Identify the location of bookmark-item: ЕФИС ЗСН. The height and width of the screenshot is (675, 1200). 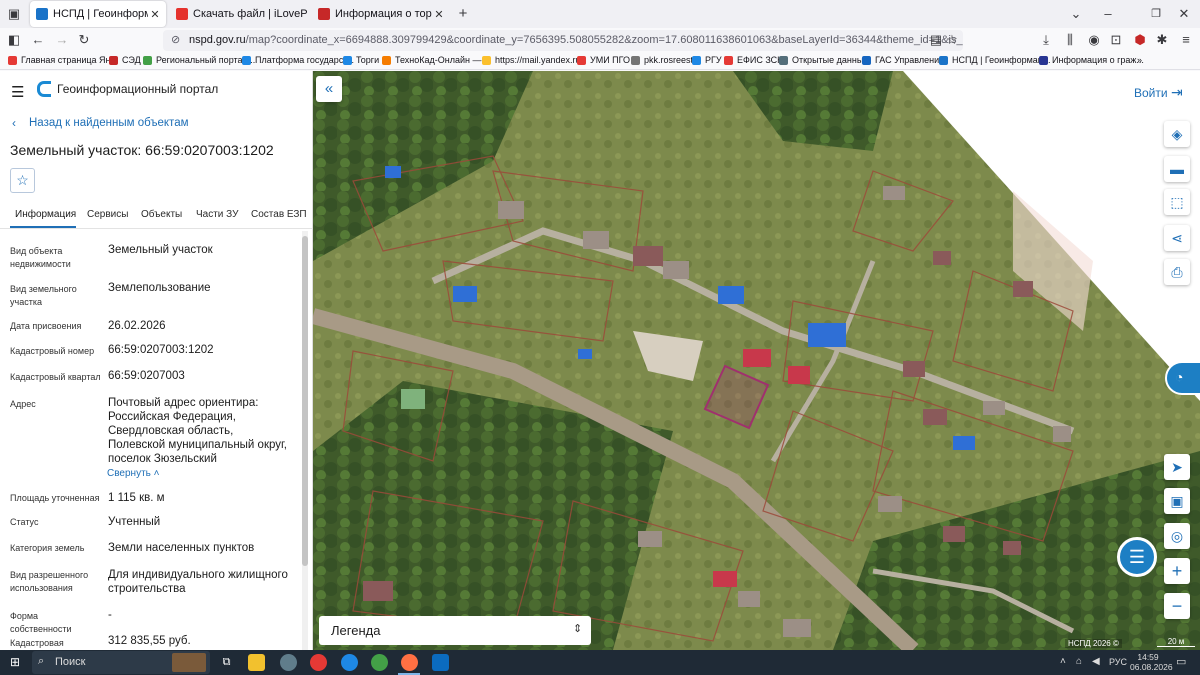
(754, 60).